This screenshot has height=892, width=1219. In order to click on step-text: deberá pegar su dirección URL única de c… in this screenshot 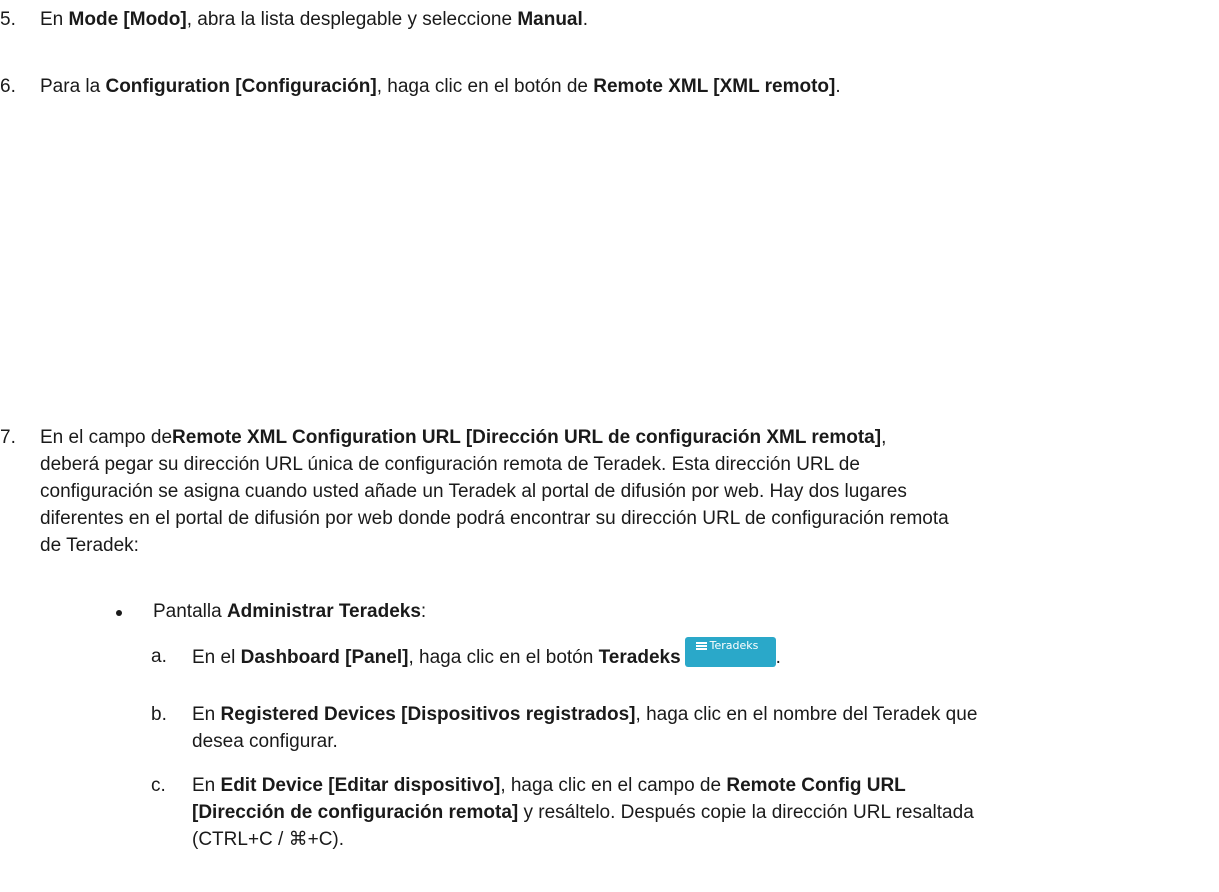, I will do `click(450, 464)`.